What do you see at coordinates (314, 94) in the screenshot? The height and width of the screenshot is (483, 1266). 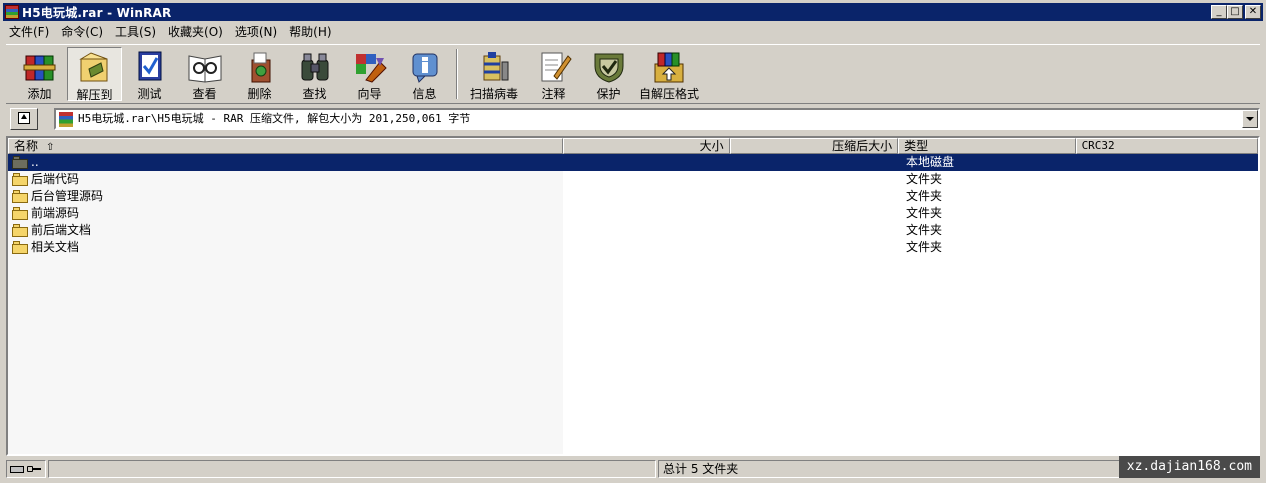 I see `find-label: 查找` at bounding box center [314, 94].